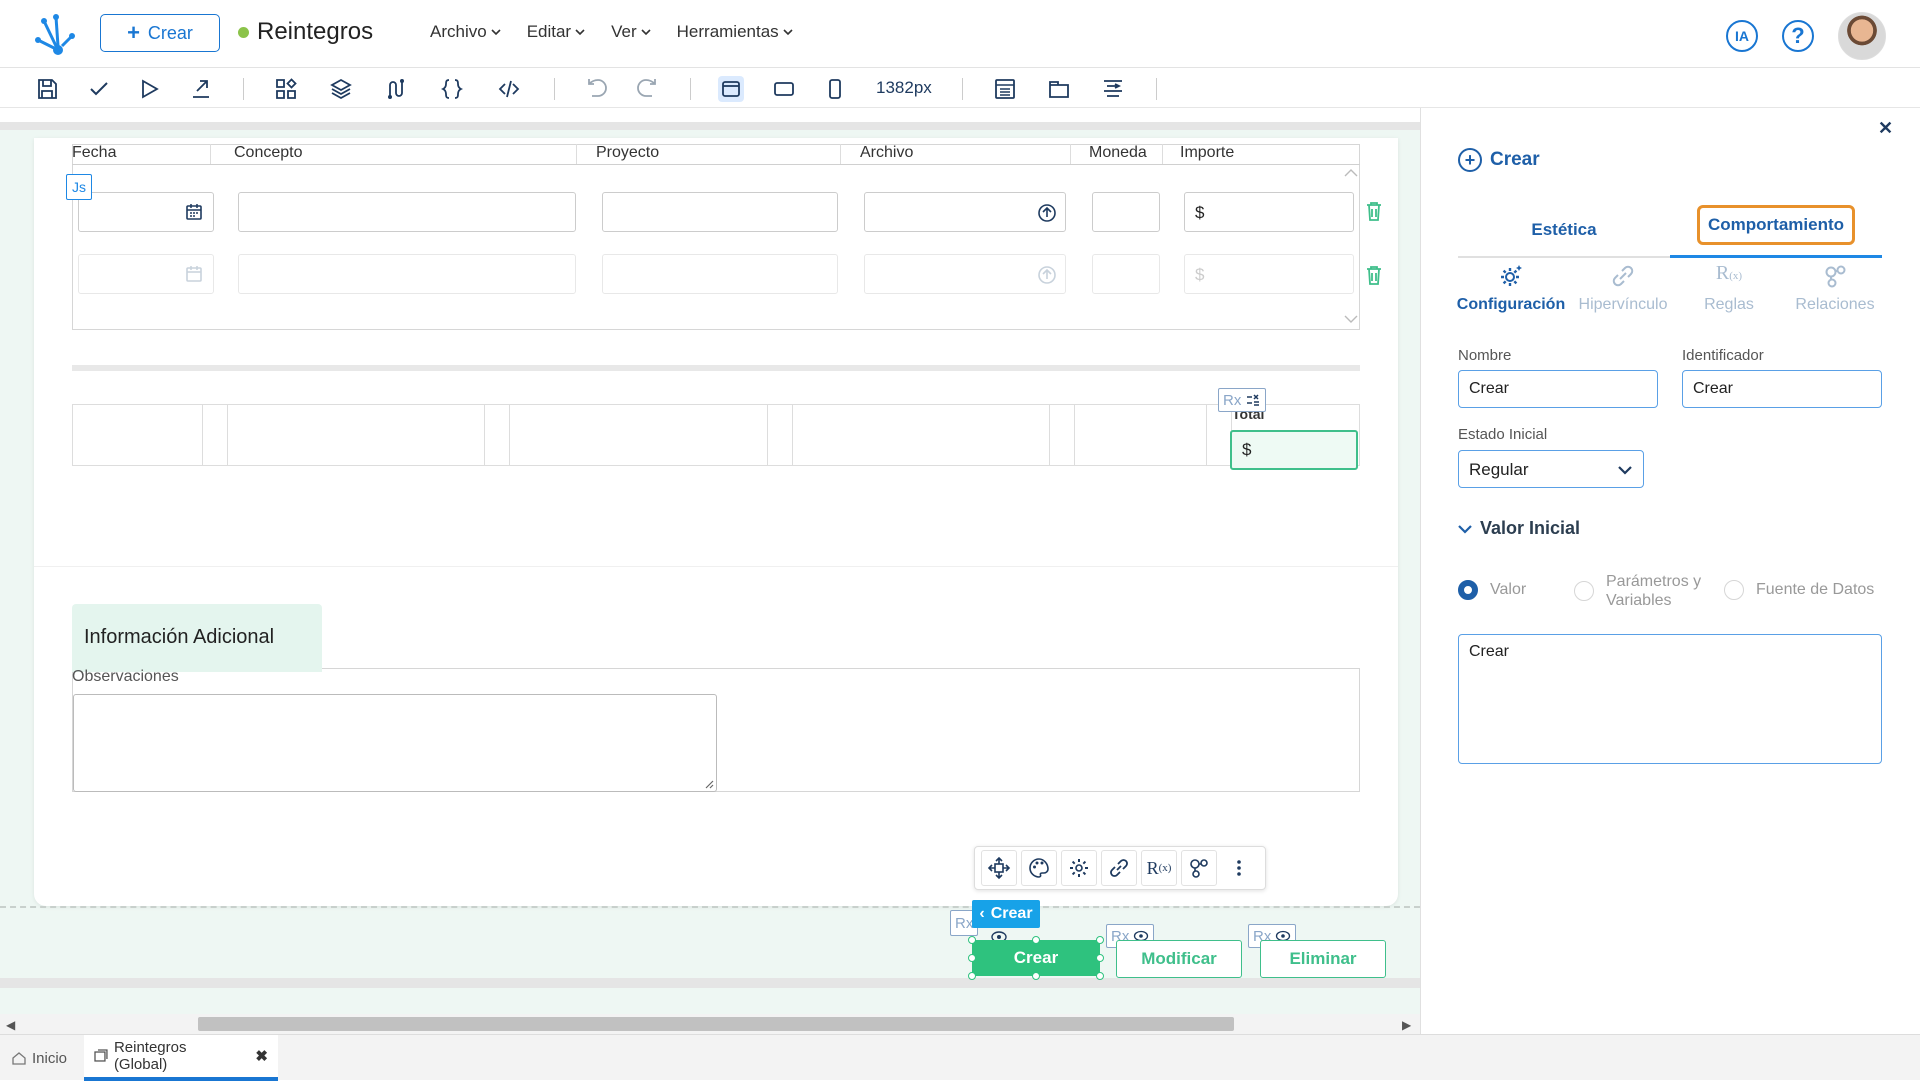  Describe the element at coordinates (1005, 89) in the screenshot. I see `form-layout-icon` at that location.